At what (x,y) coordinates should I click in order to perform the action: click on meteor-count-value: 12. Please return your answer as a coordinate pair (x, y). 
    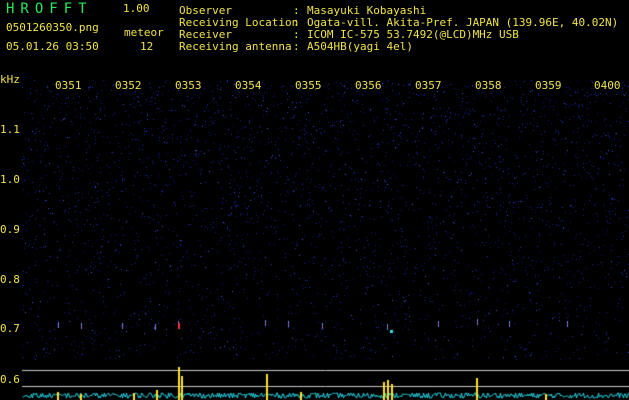
    Looking at the image, I should click on (147, 46).